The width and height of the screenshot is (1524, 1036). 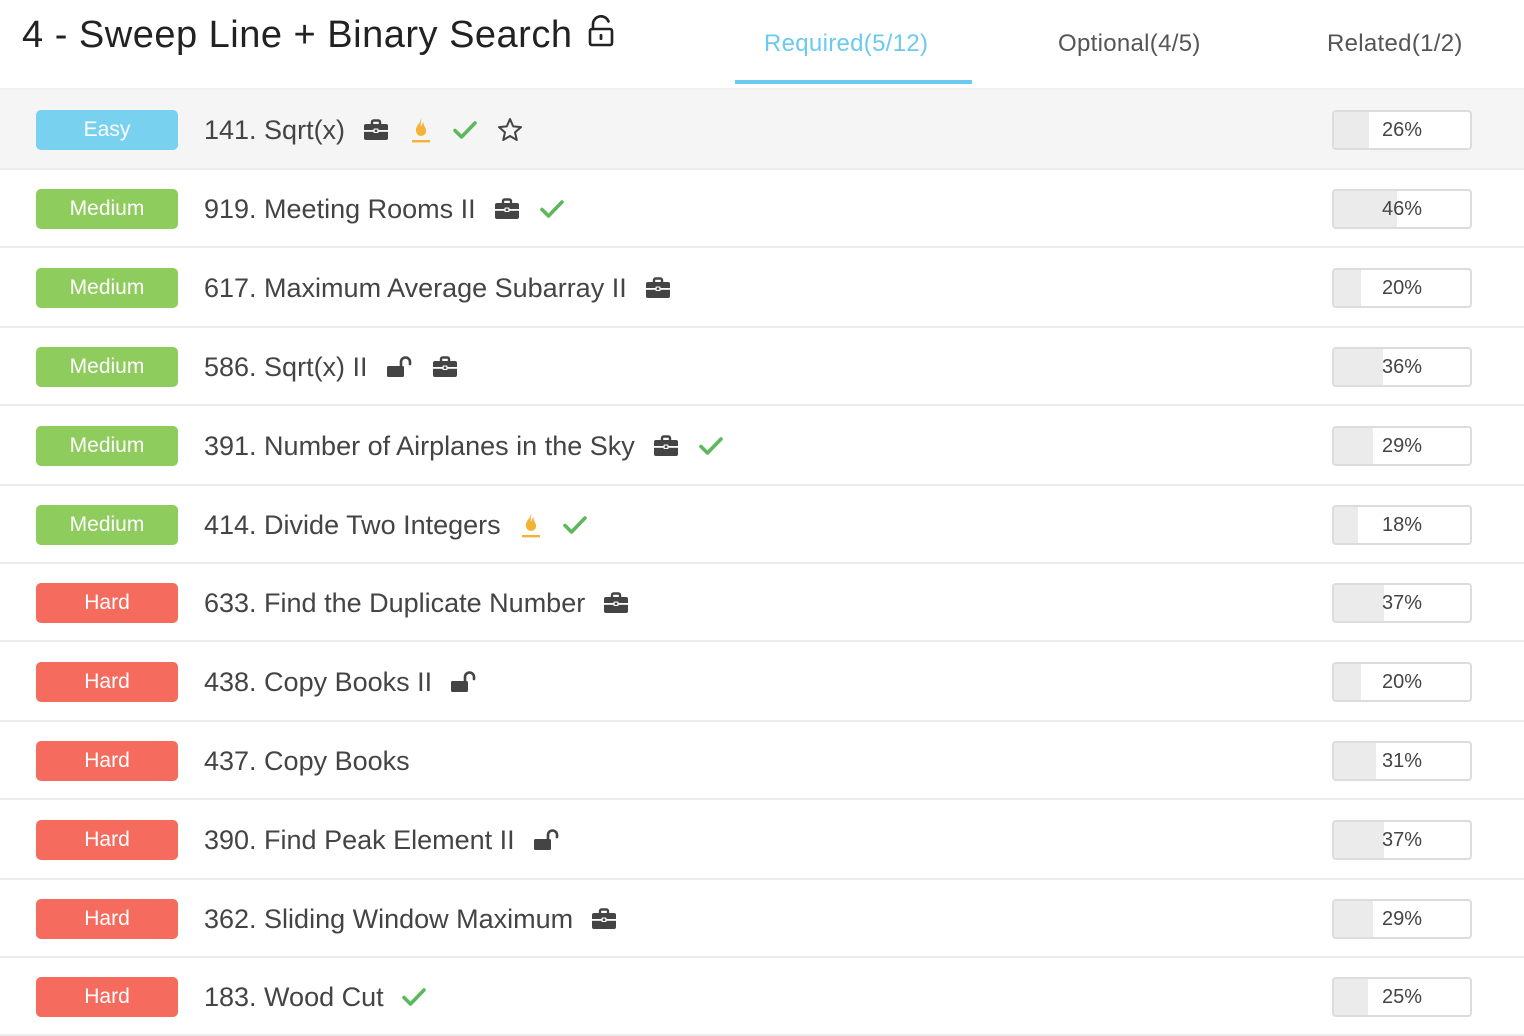 I want to click on page-title-text: 4 - Sweep Line + Binary Search, so click(x=297, y=35).